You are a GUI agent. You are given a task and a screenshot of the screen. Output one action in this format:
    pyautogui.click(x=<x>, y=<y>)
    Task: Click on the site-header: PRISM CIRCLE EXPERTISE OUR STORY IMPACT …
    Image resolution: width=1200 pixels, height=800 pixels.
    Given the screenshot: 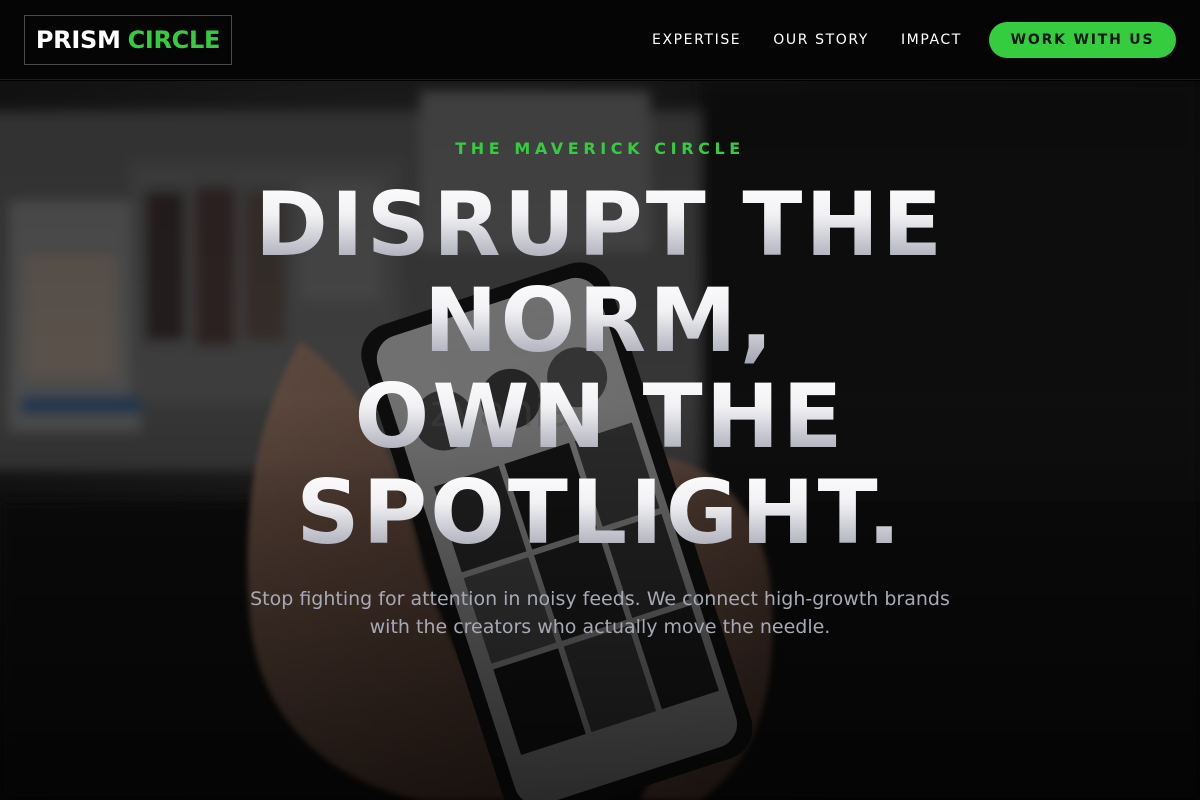 What is the action you would take?
    pyautogui.click(x=600, y=40)
    